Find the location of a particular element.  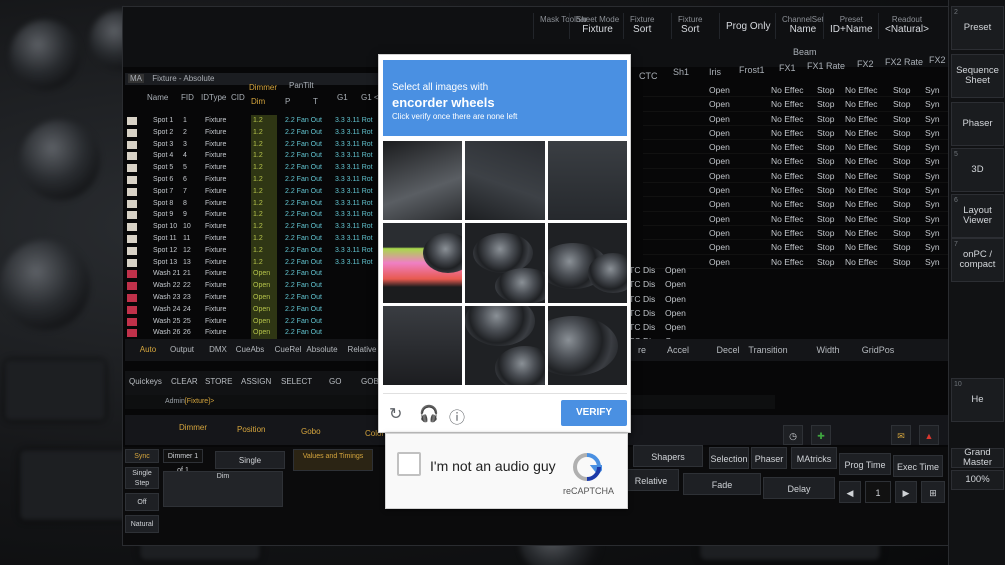

sheet-mode-button: Sheet Mode Fixture is located at coordinates (597, 26).